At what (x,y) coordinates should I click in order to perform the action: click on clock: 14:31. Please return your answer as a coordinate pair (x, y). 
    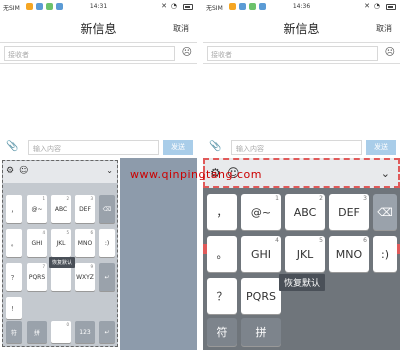
    Looking at the image, I should click on (98, 6).